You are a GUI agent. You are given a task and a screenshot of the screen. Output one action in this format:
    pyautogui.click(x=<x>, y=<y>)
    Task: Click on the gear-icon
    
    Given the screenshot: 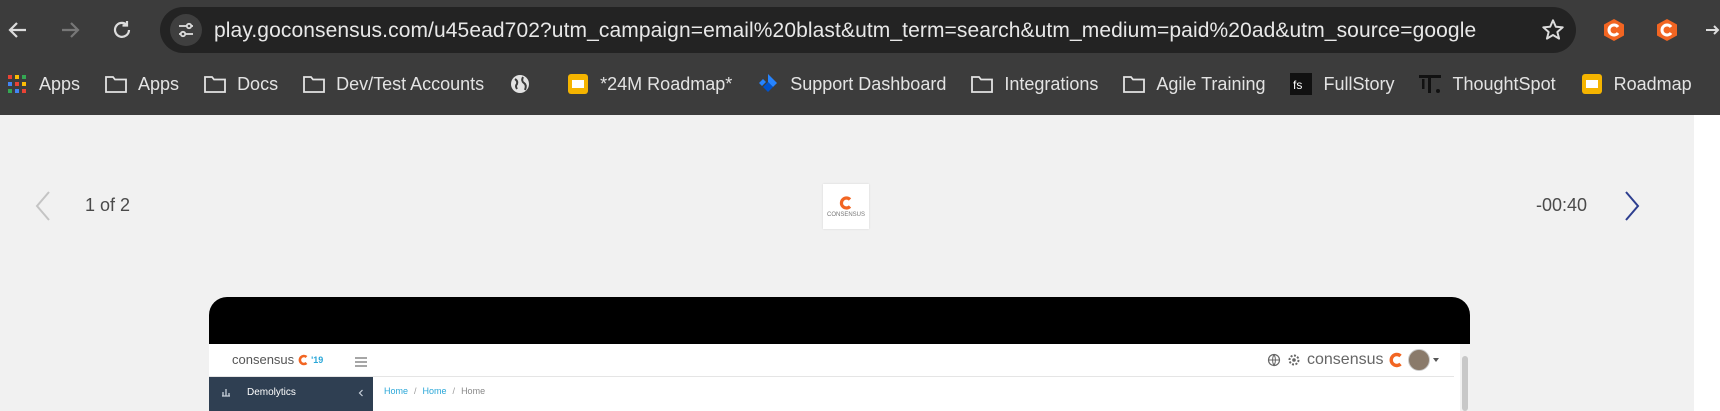 What is the action you would take?
    pyautogui.click(x=1294, y=360)
    